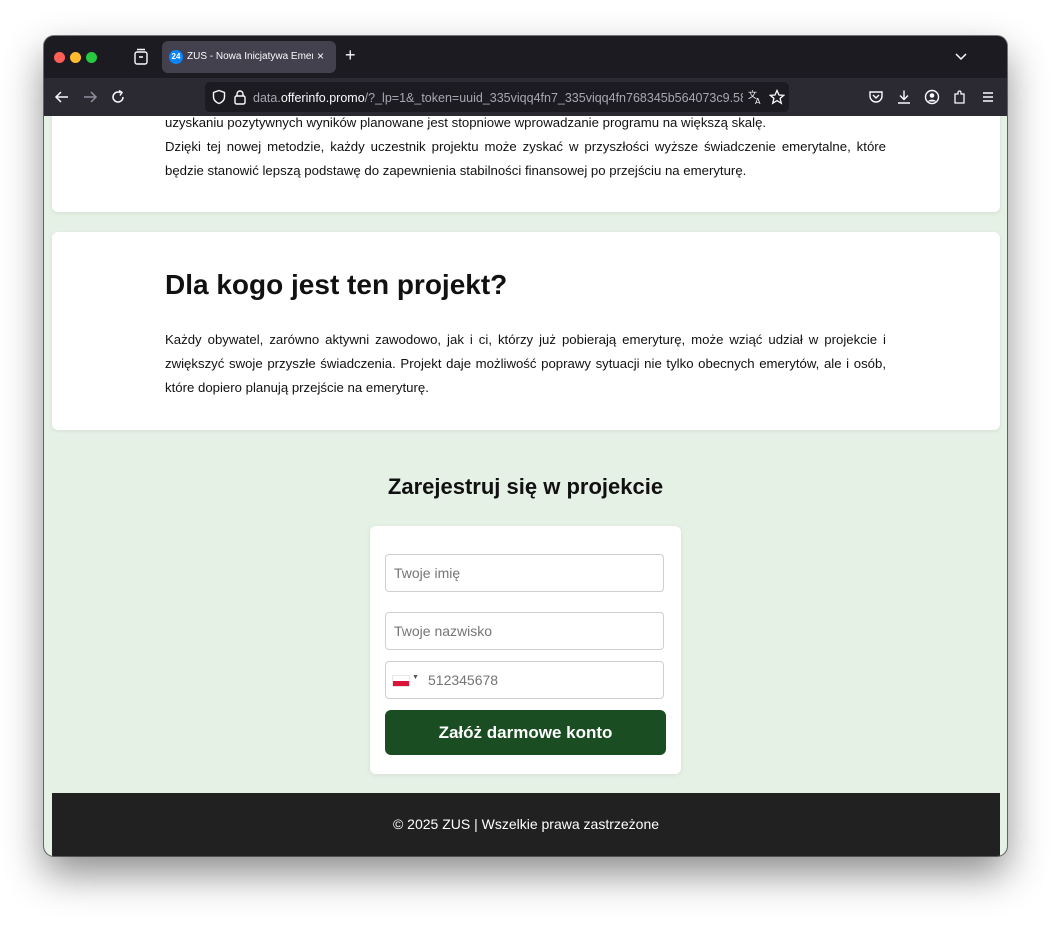 The width and height of the screenshot is (1051, 927). What do you see at coordinates (525, 732) in the screenshot?
I see `create-account-button: Załóż darmowe konto` at bounding box center [525, 732].